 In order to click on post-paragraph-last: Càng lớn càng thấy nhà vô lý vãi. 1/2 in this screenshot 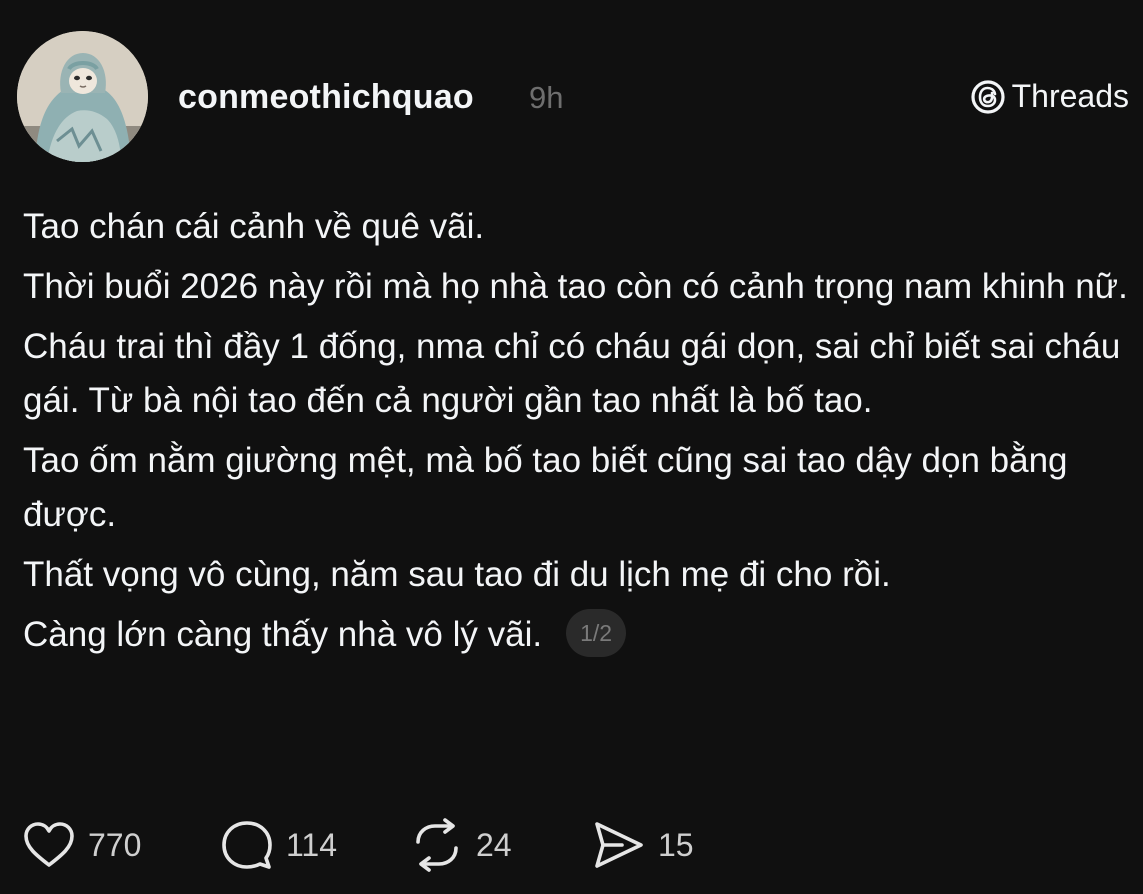, I will do `click(579, 635)`.